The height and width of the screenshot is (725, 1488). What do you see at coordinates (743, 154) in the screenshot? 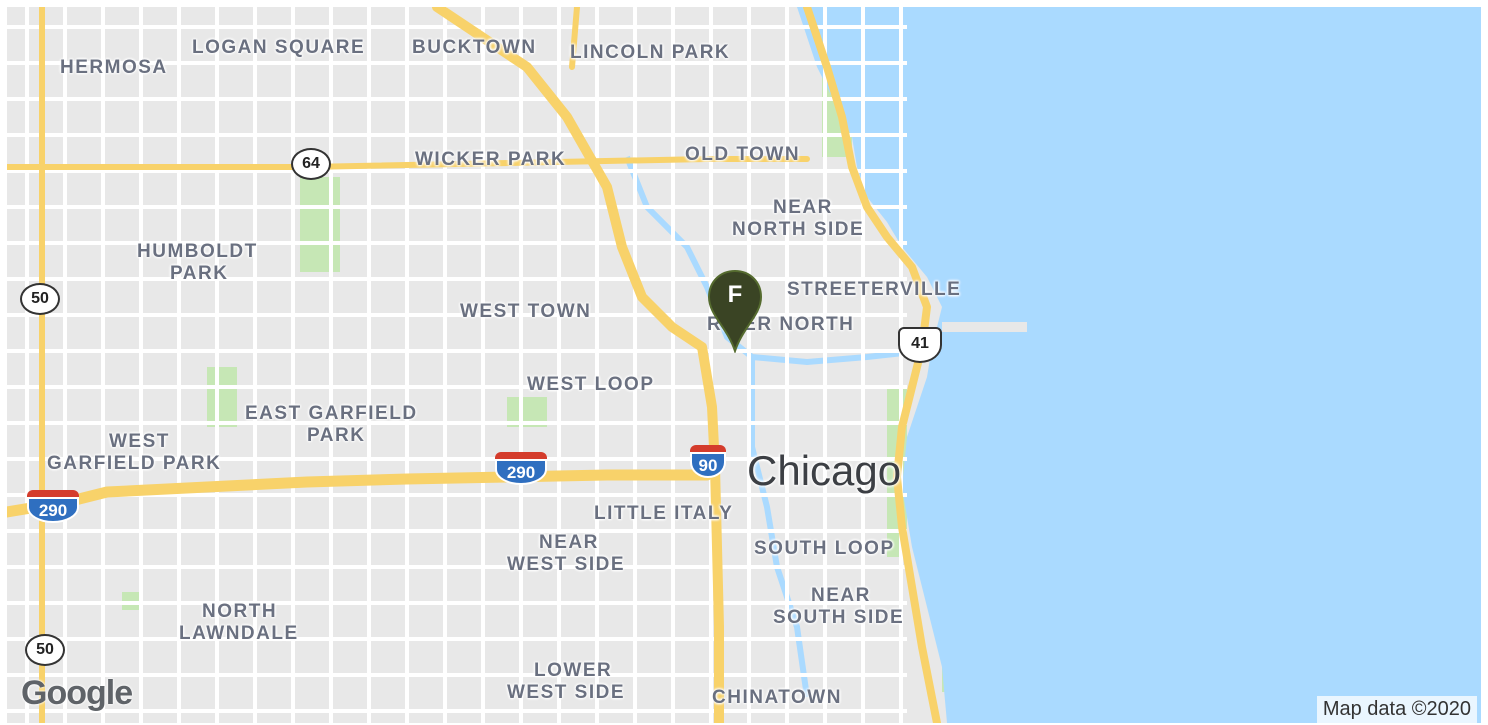
I see `label-old-town: OLD TOWN` at bounding box center [743, 154].